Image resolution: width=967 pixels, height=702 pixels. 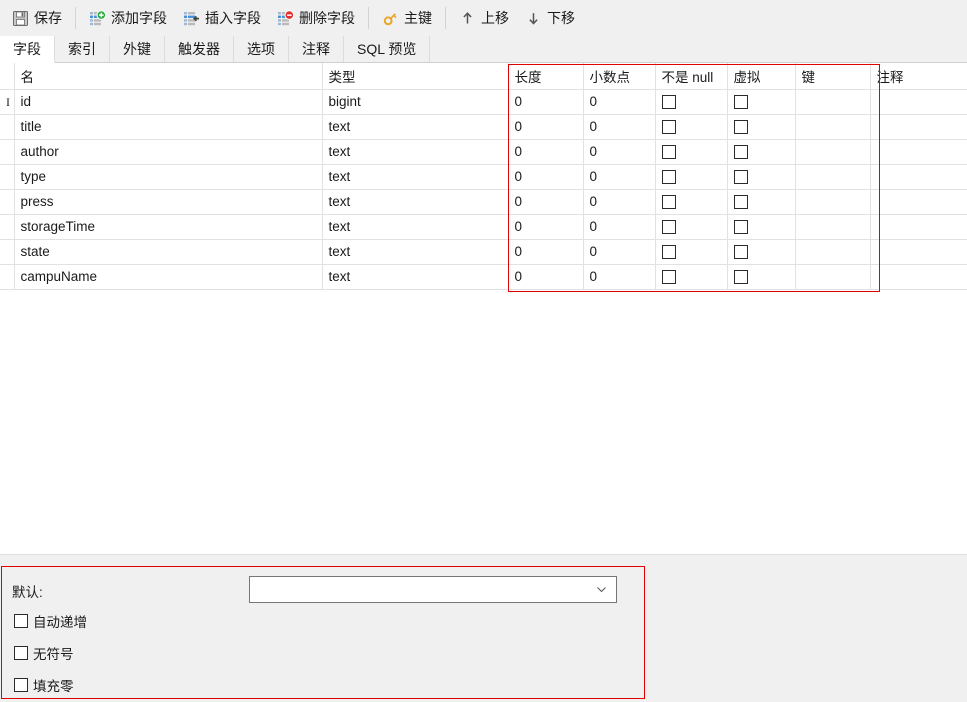 What do you see at coordinates (483, 277) in the screenshot?
I see `table-row: campuName text 0 0` at bounding box center [483, 277].